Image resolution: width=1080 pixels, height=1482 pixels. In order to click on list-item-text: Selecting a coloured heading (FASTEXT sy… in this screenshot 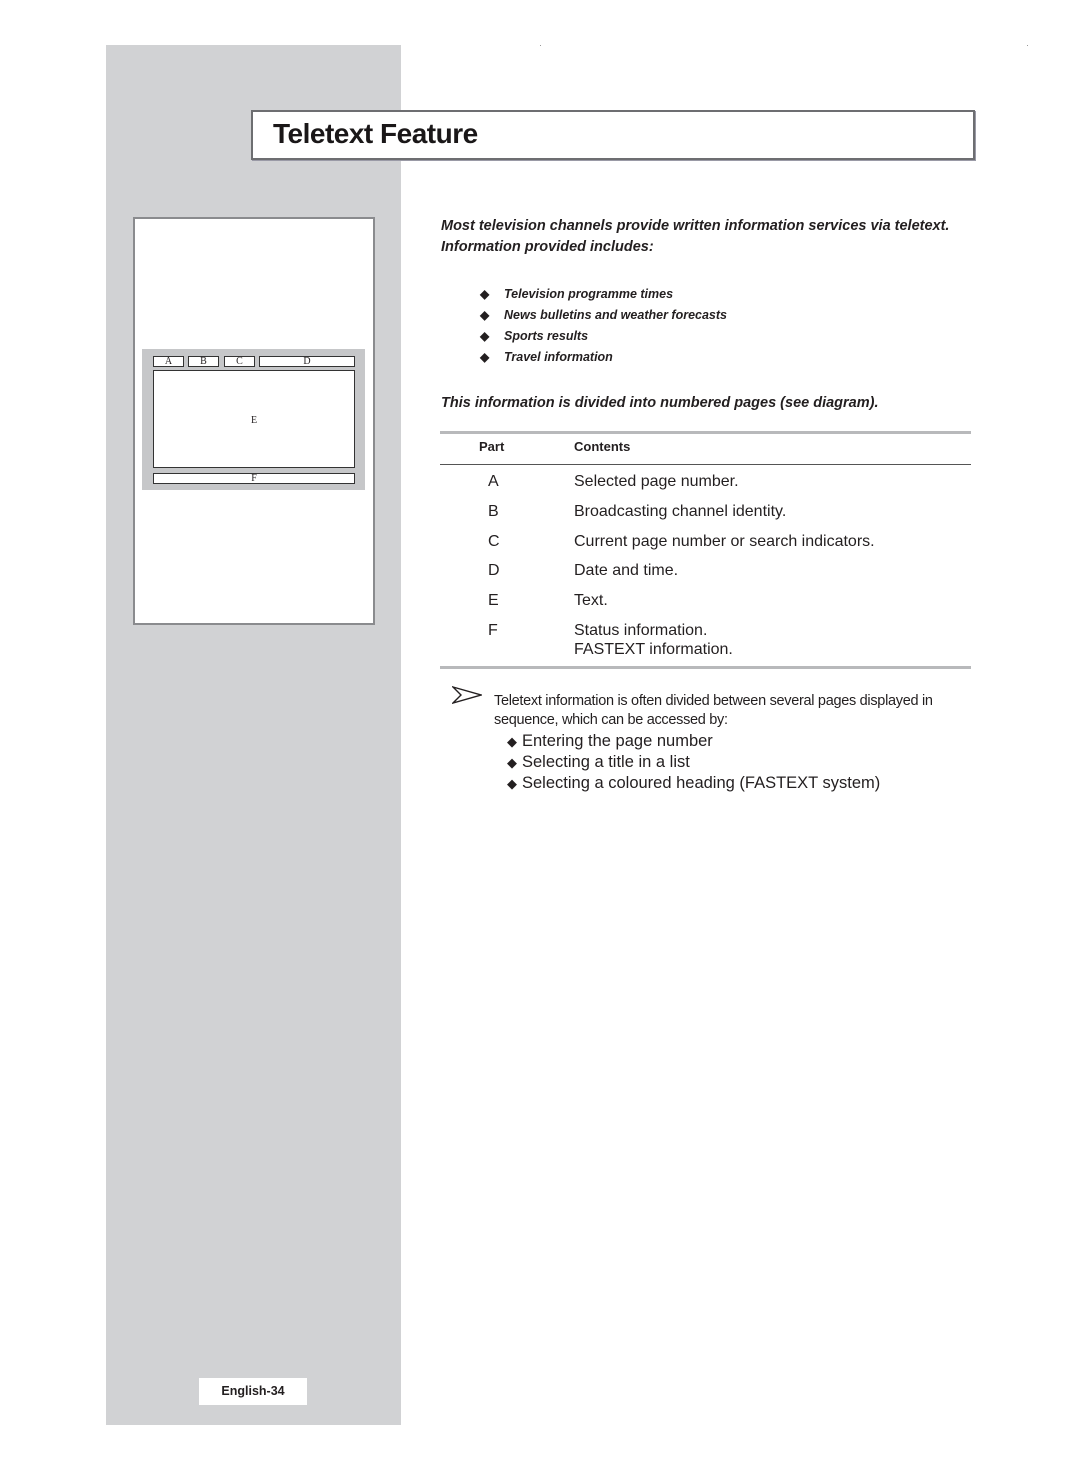, I will do `click(701, 783)`.